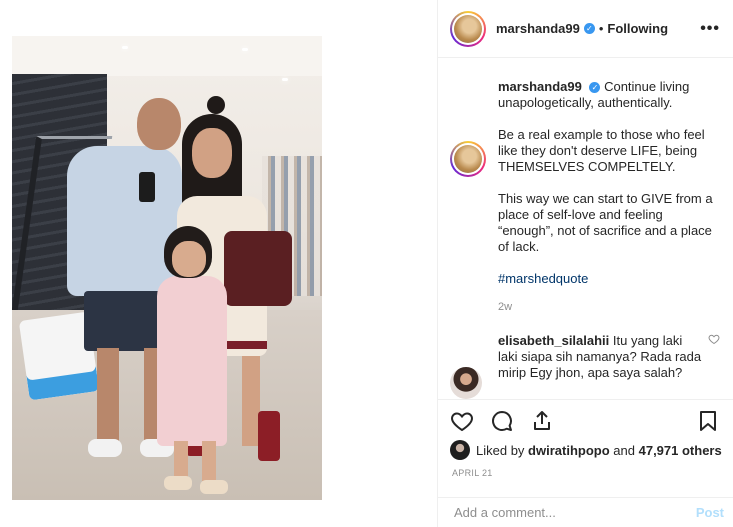 Image resolution: width=733 pixels, height=527 pixels. Describe the element at coordinates (105, 448) in the screenshot. I see `photo-man-shoe` at that location.